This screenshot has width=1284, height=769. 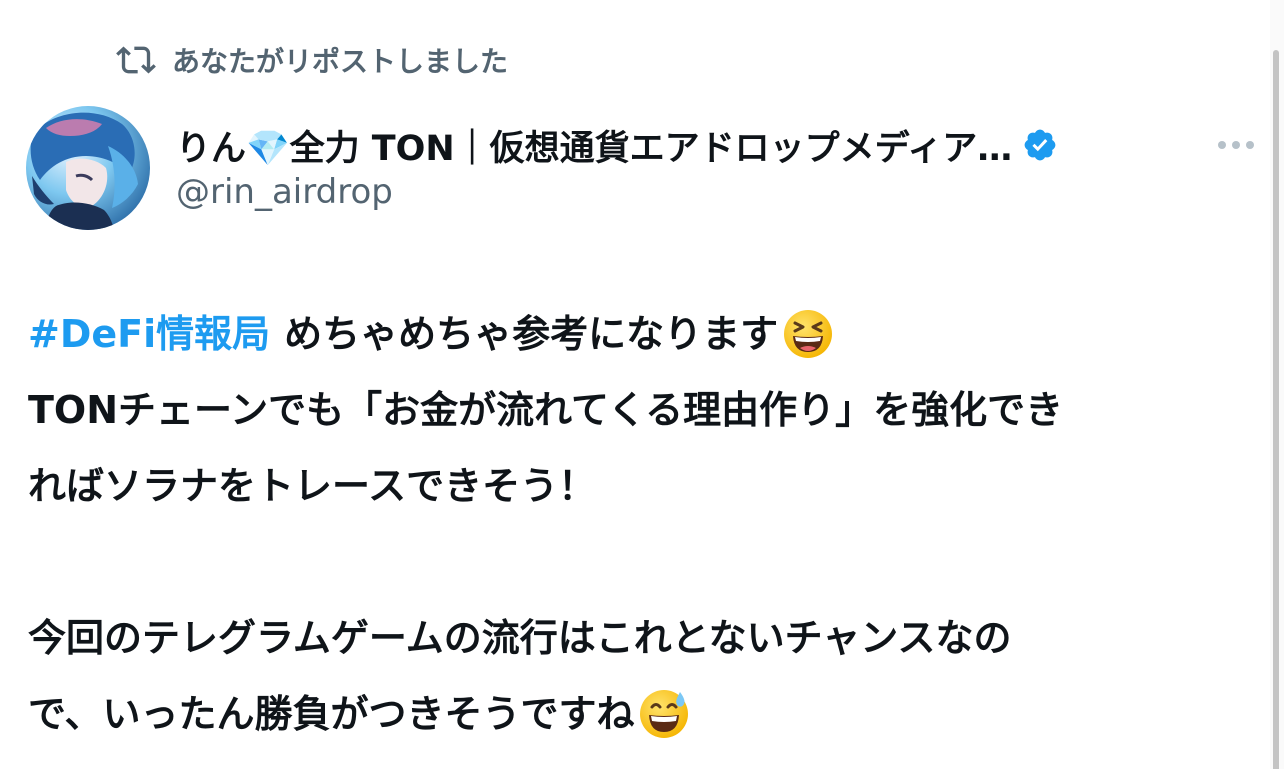 I want to click on repost-indicator: あなたがリポストしました, so click(x=311, y=60).